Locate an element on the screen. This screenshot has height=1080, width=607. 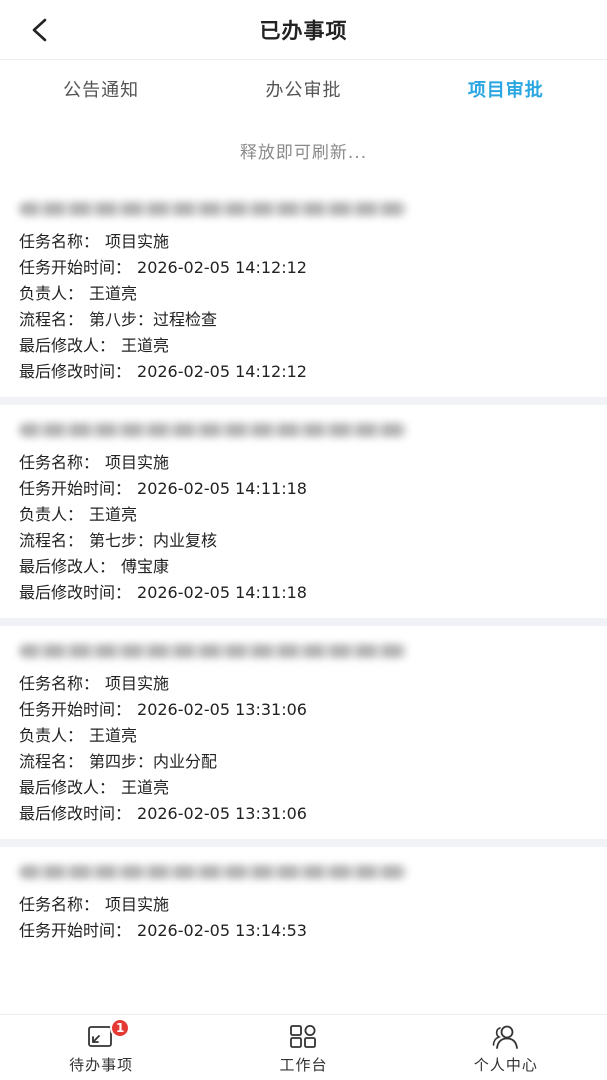
last-edit-time-row: 最后修改时间： 2026-02-05 14:12:12 is located at coordinates (313, 372).